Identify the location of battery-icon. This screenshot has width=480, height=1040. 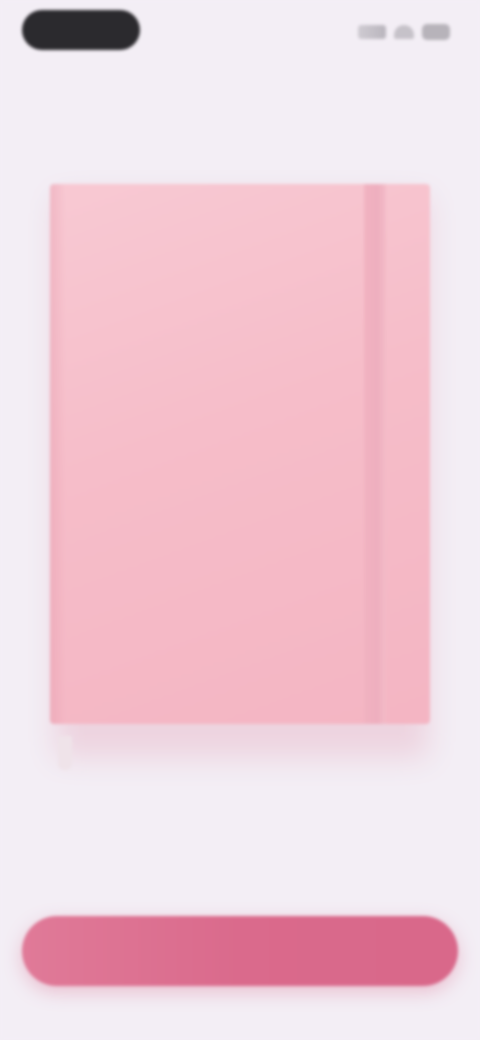
(436, 32).